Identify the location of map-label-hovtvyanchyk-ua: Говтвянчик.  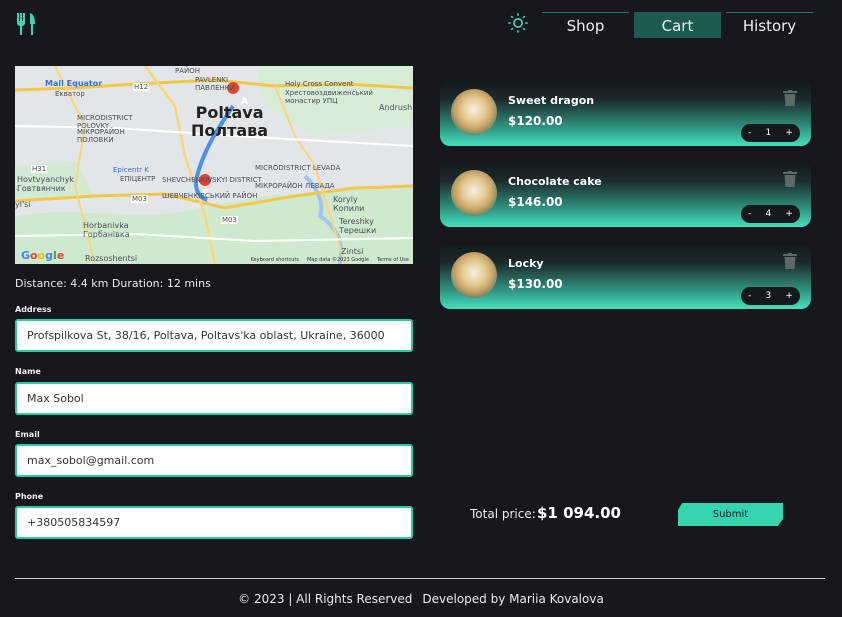
(41, 188).